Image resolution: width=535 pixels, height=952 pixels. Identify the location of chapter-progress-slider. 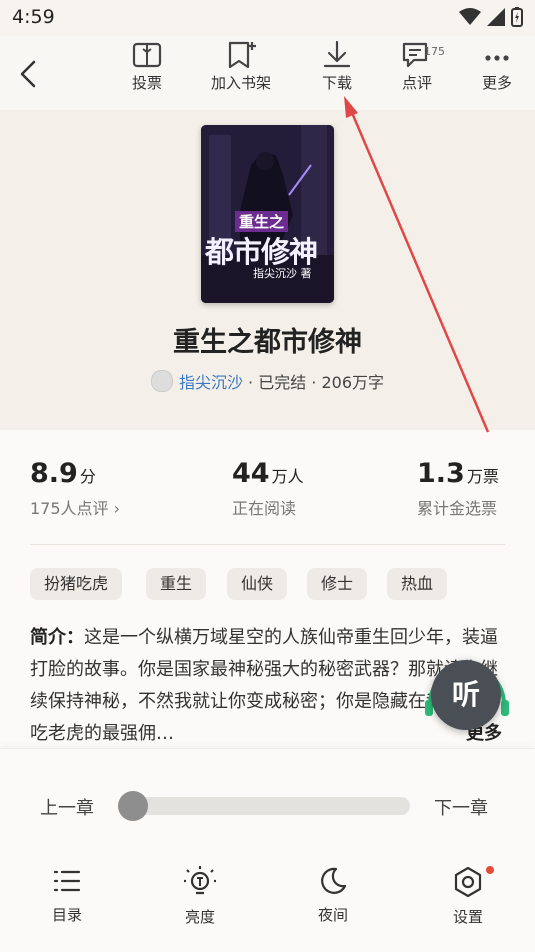
(265, 806).